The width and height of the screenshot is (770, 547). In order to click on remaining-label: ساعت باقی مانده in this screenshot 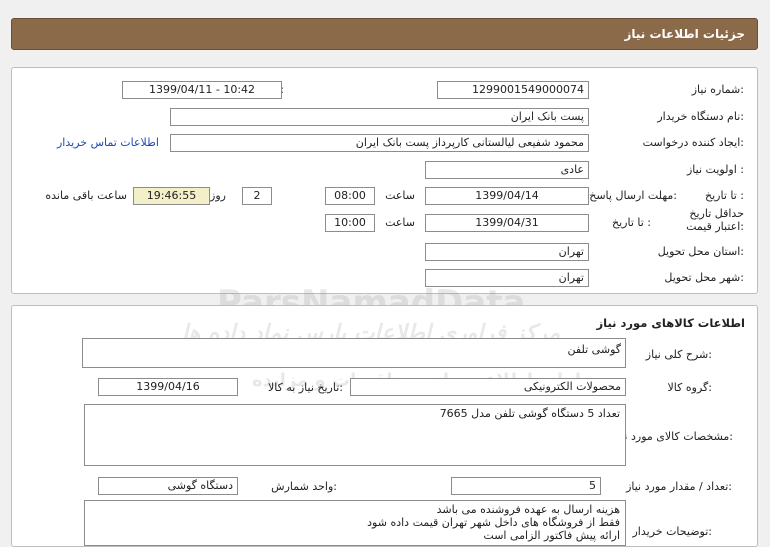, I will do `click(86, 195)`.